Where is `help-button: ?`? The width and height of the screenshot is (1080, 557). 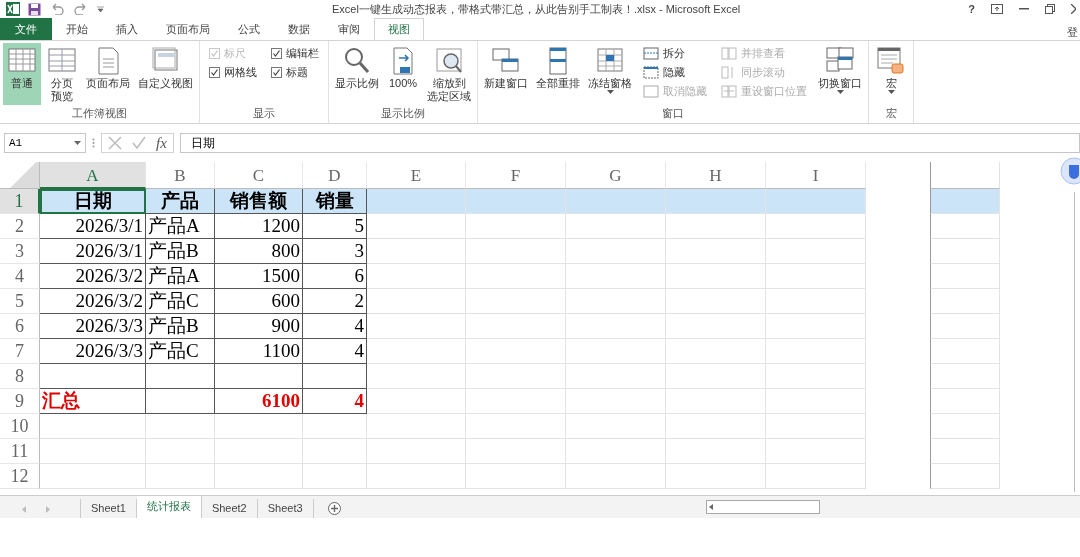 help-button: ? is located at coordinates (971, 9).